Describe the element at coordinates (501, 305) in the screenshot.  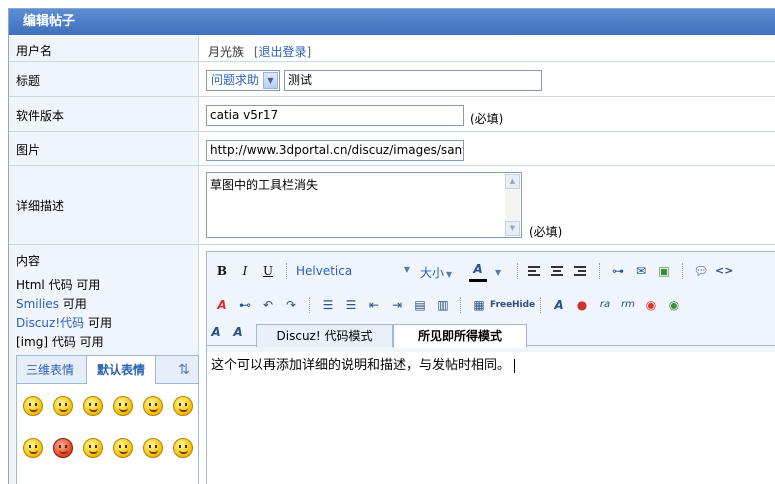
I see `free-icon: Free` at that location.